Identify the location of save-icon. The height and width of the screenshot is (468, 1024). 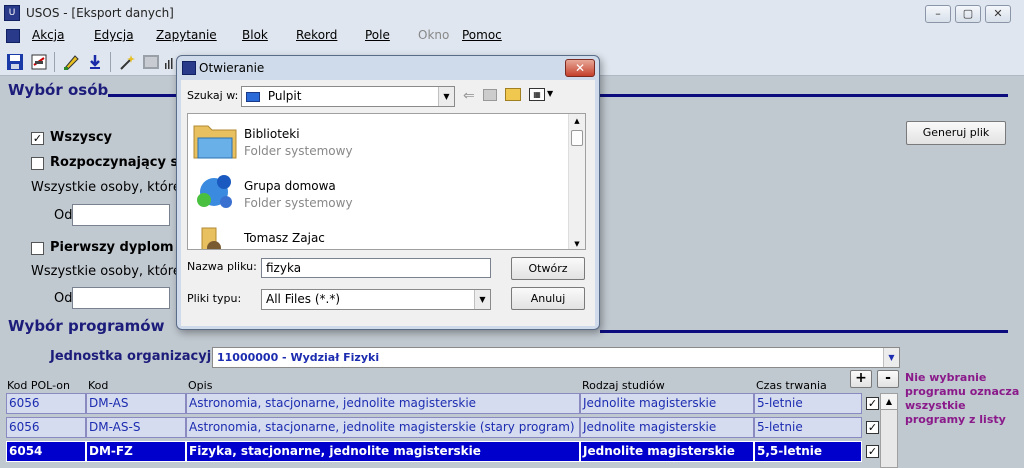
(15, 62).